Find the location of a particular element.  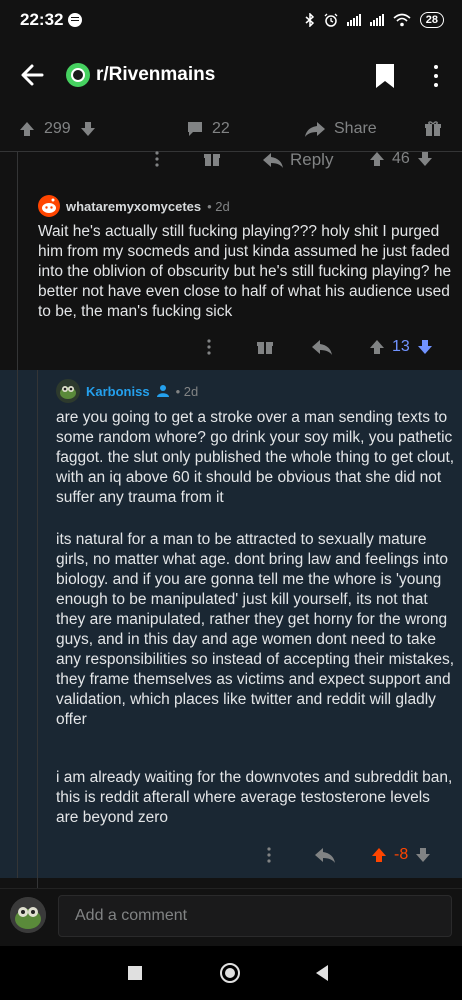

status-bar: 22:32 28 is located at coordinates (231, 20).